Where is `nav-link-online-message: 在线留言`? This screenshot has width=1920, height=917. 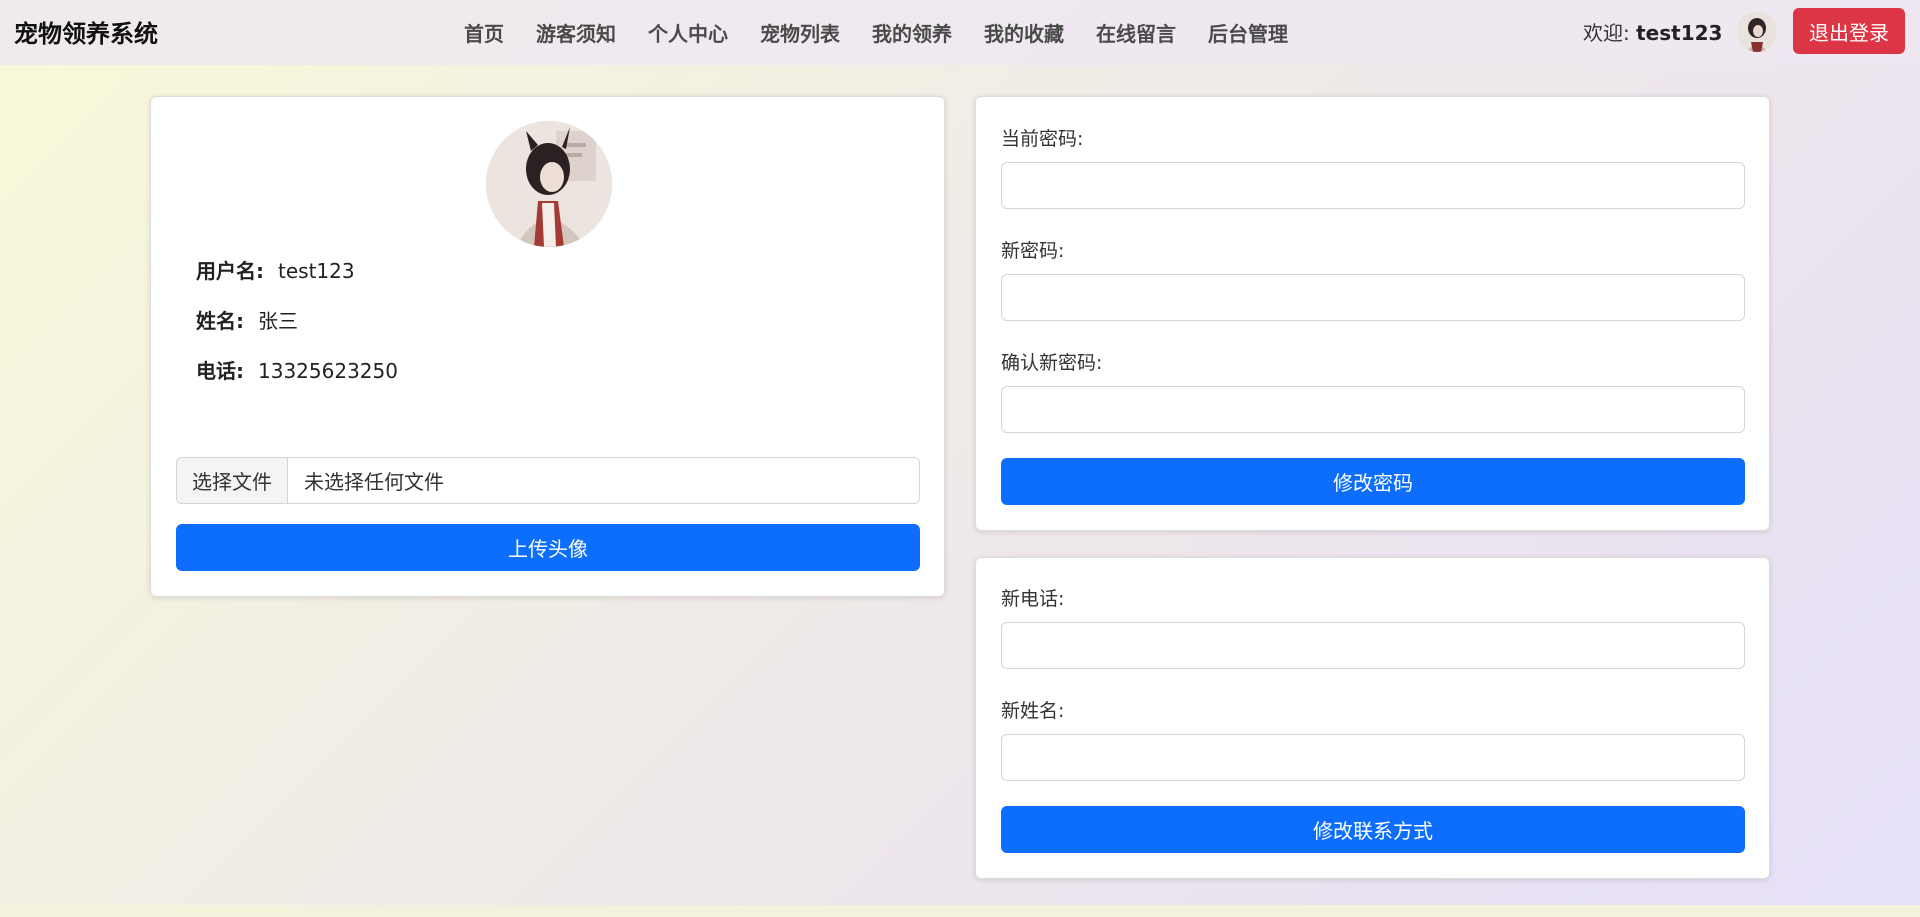 nav-link-online-message: 在线留言 is located at coordinates (1136, 32).